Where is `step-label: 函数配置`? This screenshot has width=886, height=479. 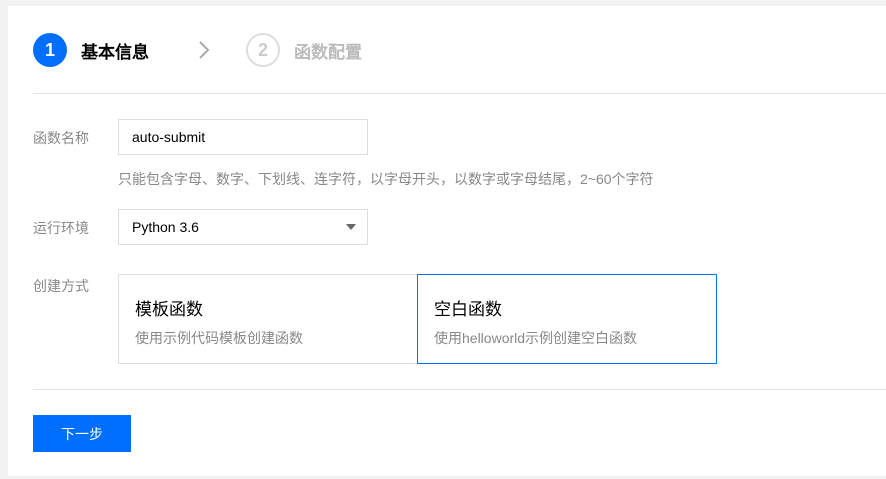 step-label: 函数配置 is located at coordinates (328, 52).